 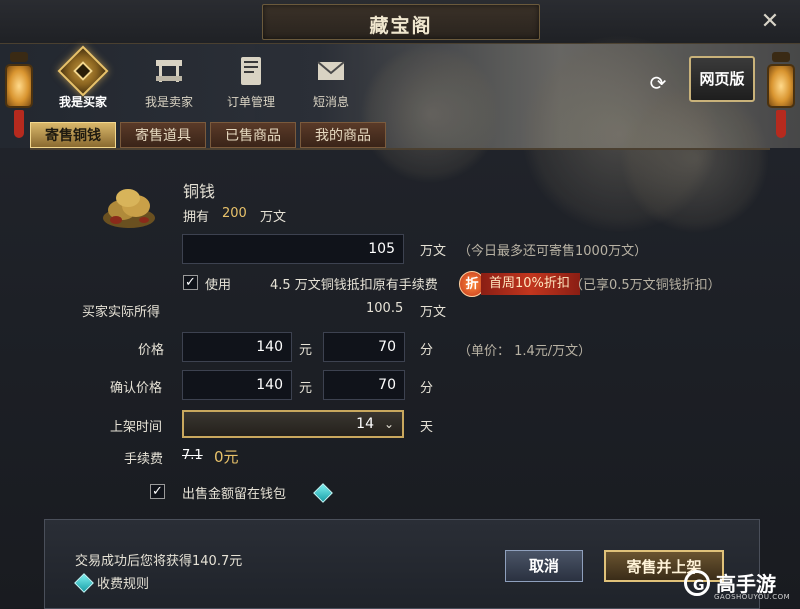 I want to click on watermark-url: GAOSHOUYOU.COM, so click(x=752, y=597).